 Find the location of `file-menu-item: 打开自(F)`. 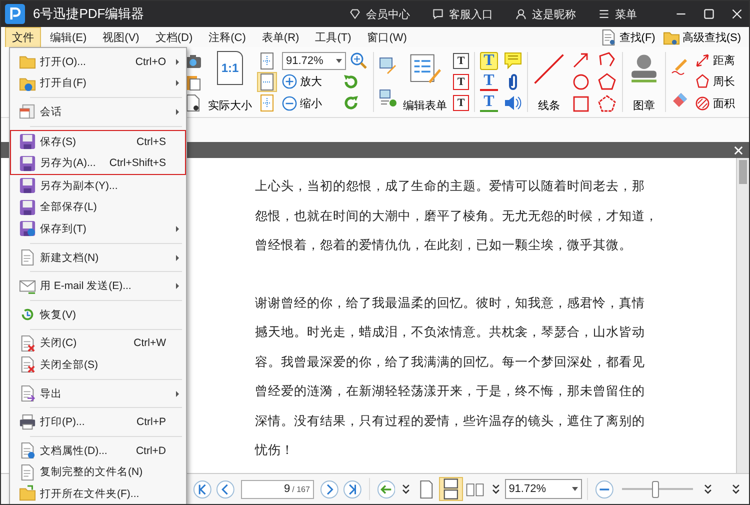

file-menu-item: 打开自(F) is located at coordinates (98, 83).